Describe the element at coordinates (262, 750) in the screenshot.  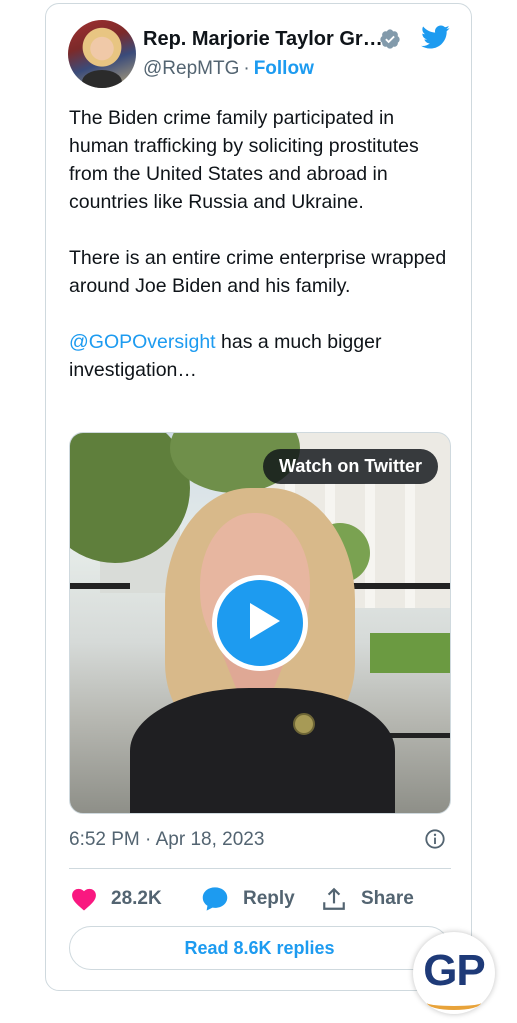
I see `person-jacket` at that location.